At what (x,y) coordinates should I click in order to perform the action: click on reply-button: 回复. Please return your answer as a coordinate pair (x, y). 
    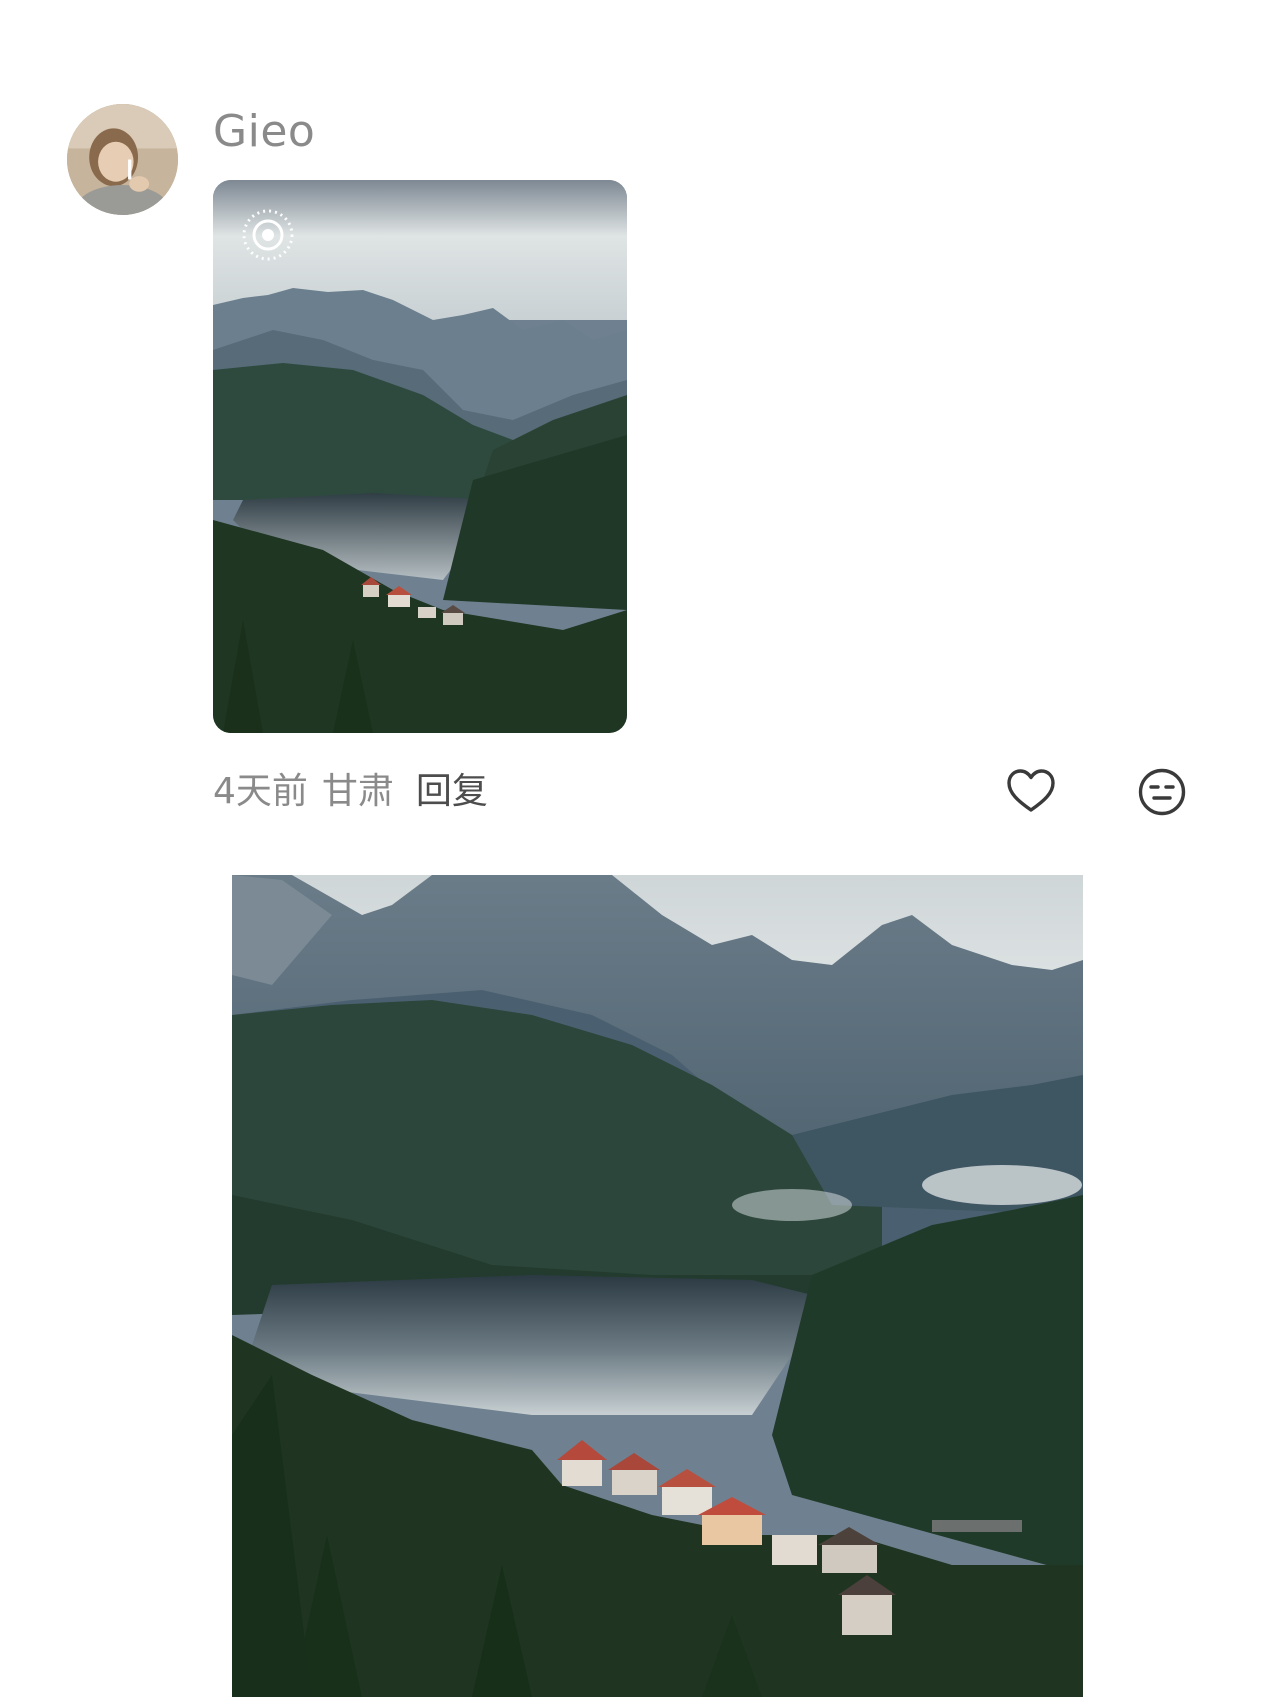
    Looking at the image, I should click on (452, 792).